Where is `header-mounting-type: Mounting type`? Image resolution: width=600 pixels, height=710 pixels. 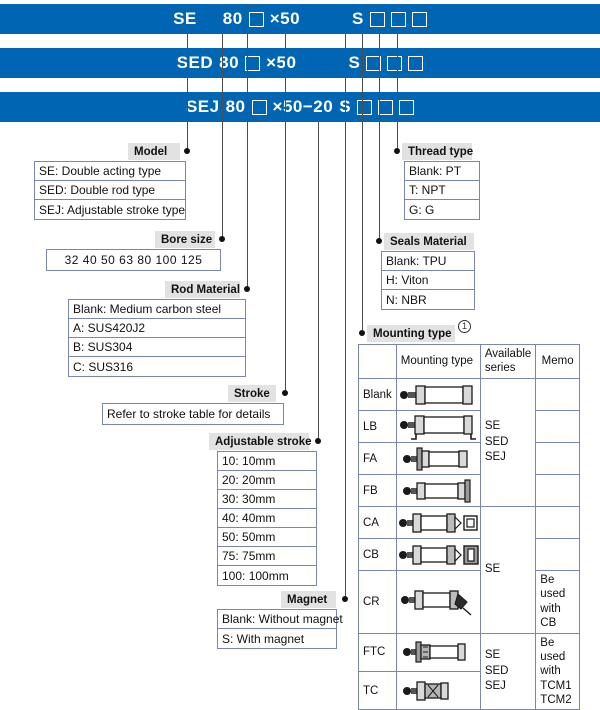 header-mounting-type: Mounting type is located at coordinates (438, 361).